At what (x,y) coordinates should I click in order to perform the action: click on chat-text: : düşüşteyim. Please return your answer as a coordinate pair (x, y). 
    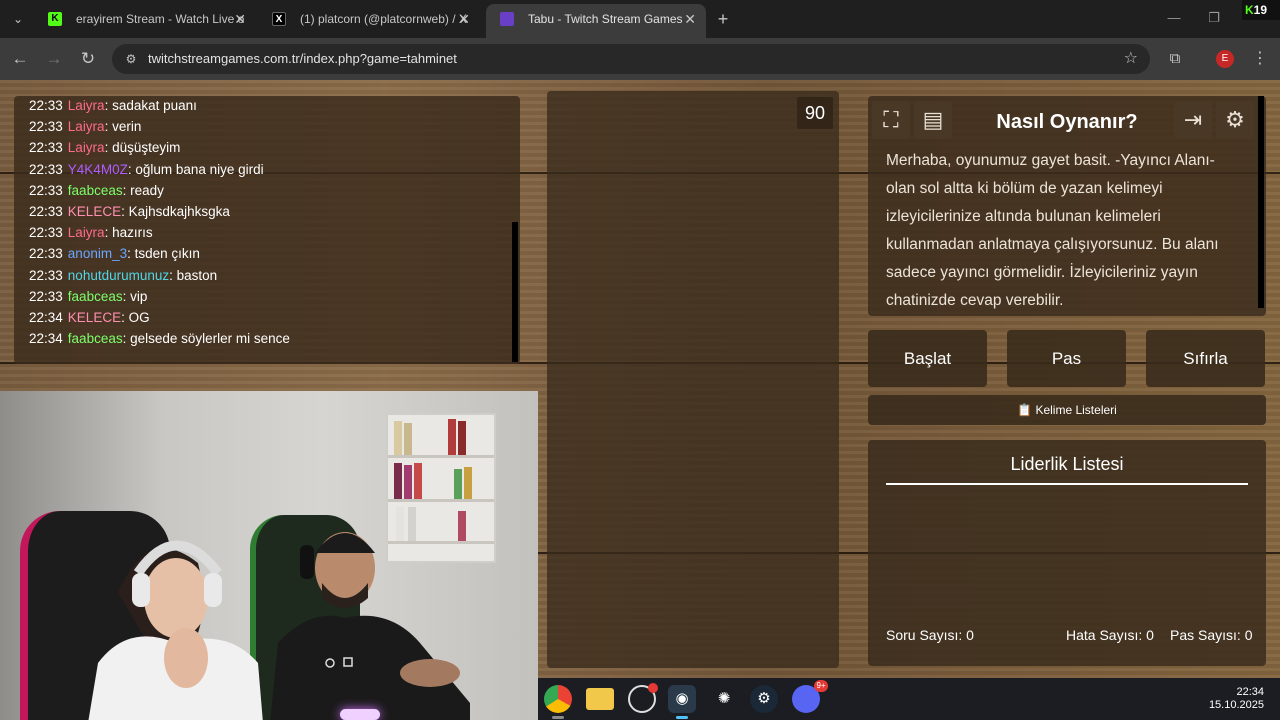
    Looking at the image, I should click on (142, 148).